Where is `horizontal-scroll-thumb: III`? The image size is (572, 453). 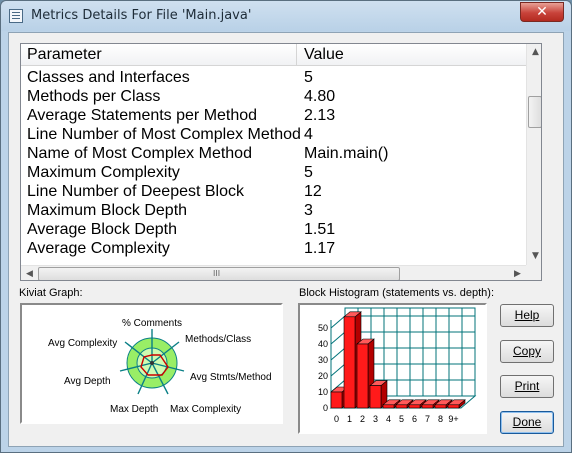
horizontal-scroll-thumb: III is located at coordinates (219, 273).